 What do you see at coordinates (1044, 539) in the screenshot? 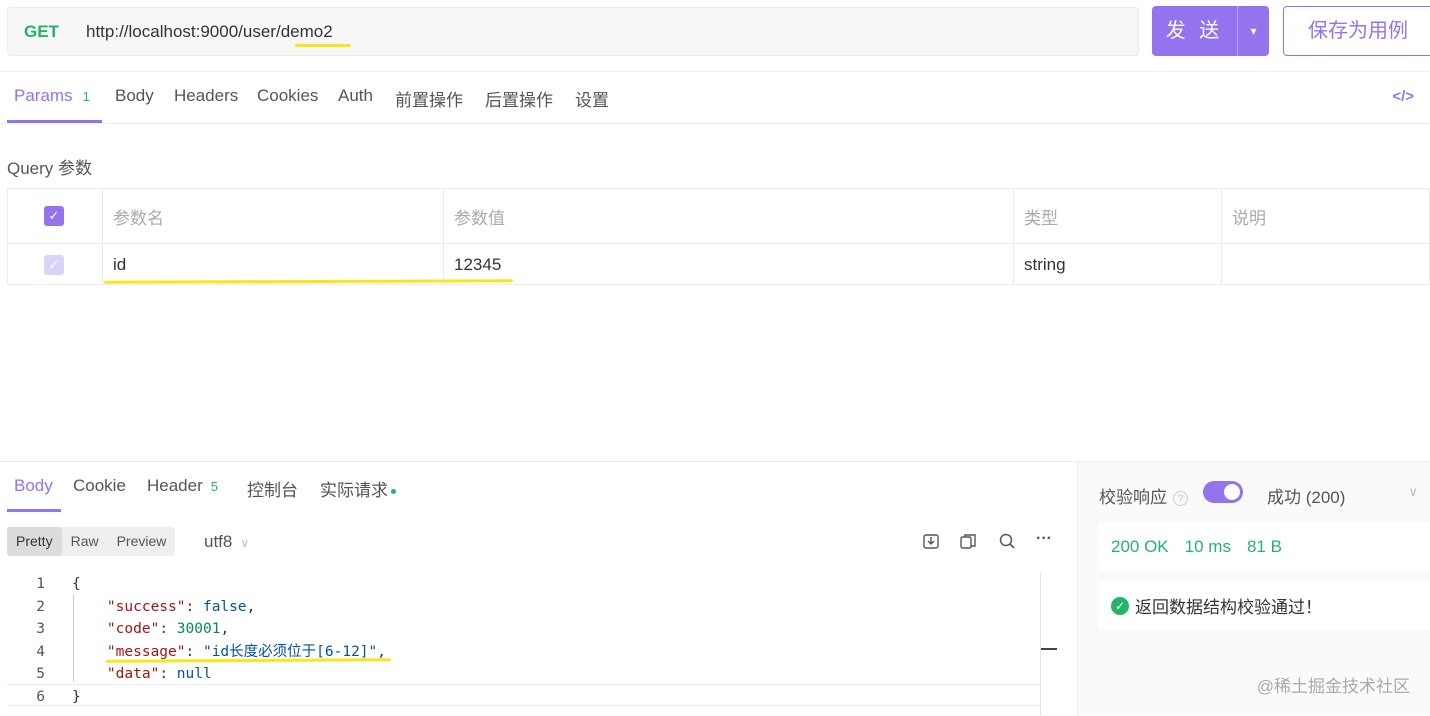
I see `more-icon: ···` at bounding box center [1044, 539].